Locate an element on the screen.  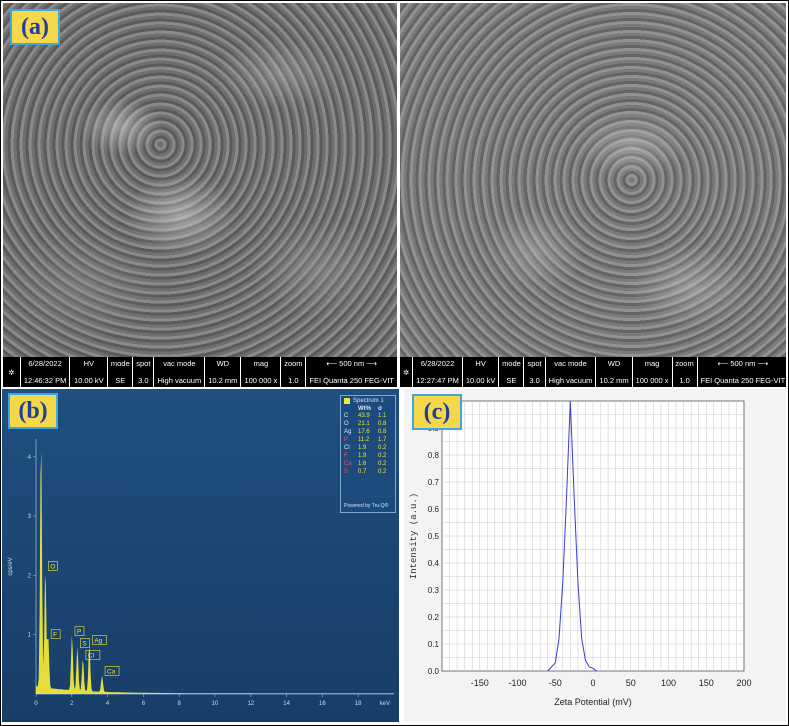
x-tick-label: 10 is located at coordinates (215, 704).